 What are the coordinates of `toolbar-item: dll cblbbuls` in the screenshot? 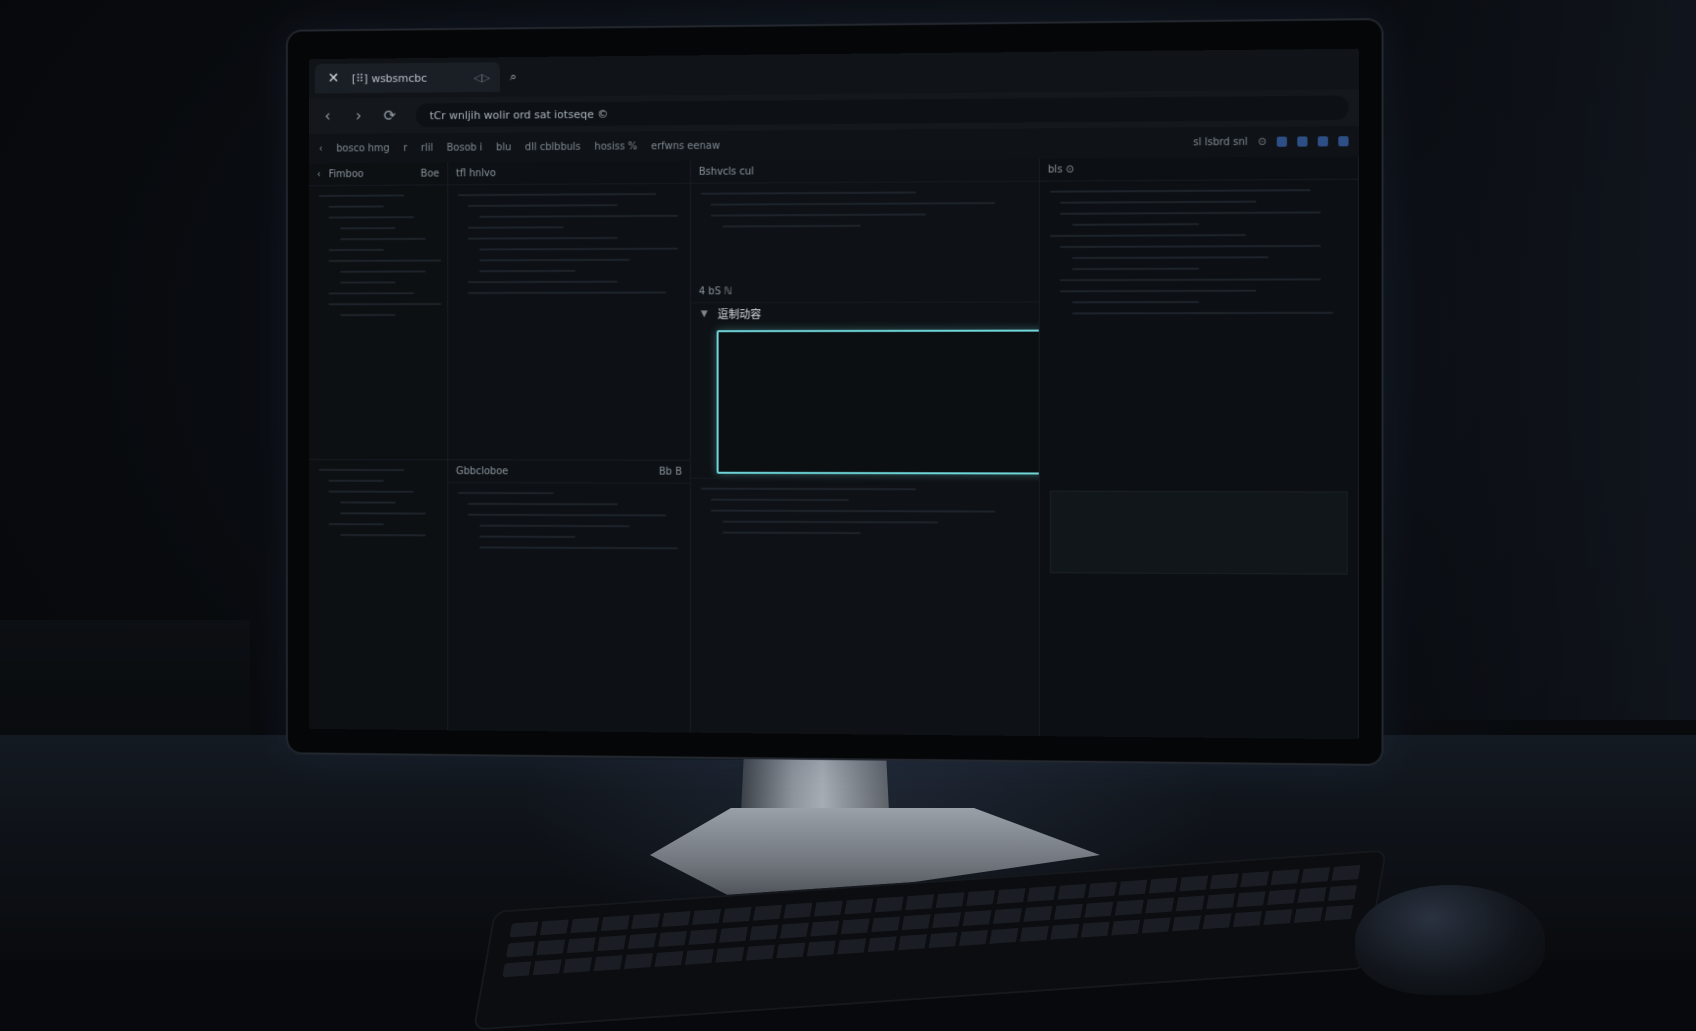 It's located at (553, 146).